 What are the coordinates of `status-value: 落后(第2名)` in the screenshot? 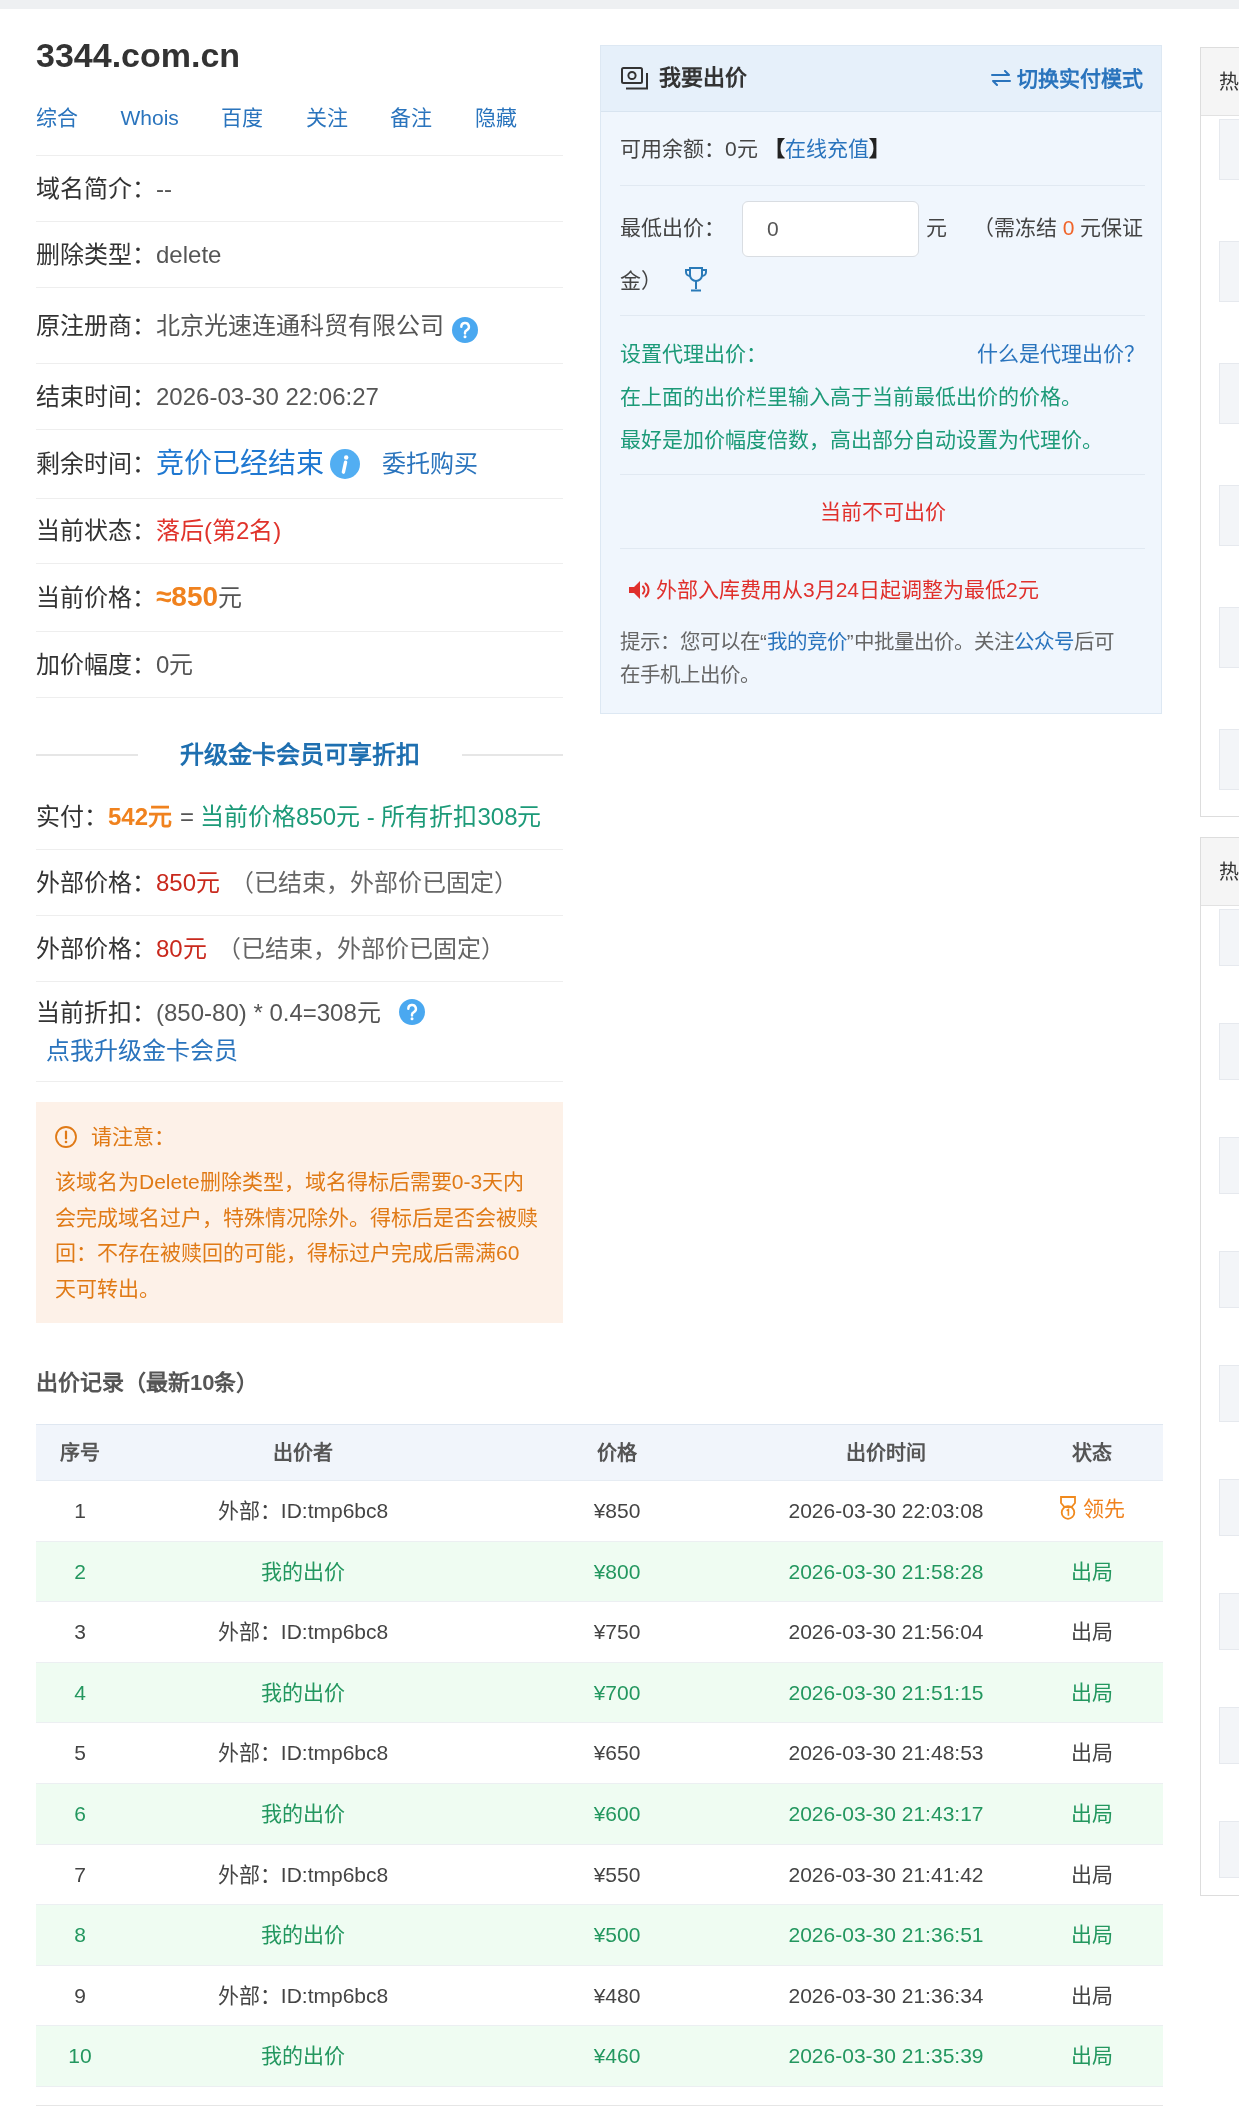 It's located at (219, 531).